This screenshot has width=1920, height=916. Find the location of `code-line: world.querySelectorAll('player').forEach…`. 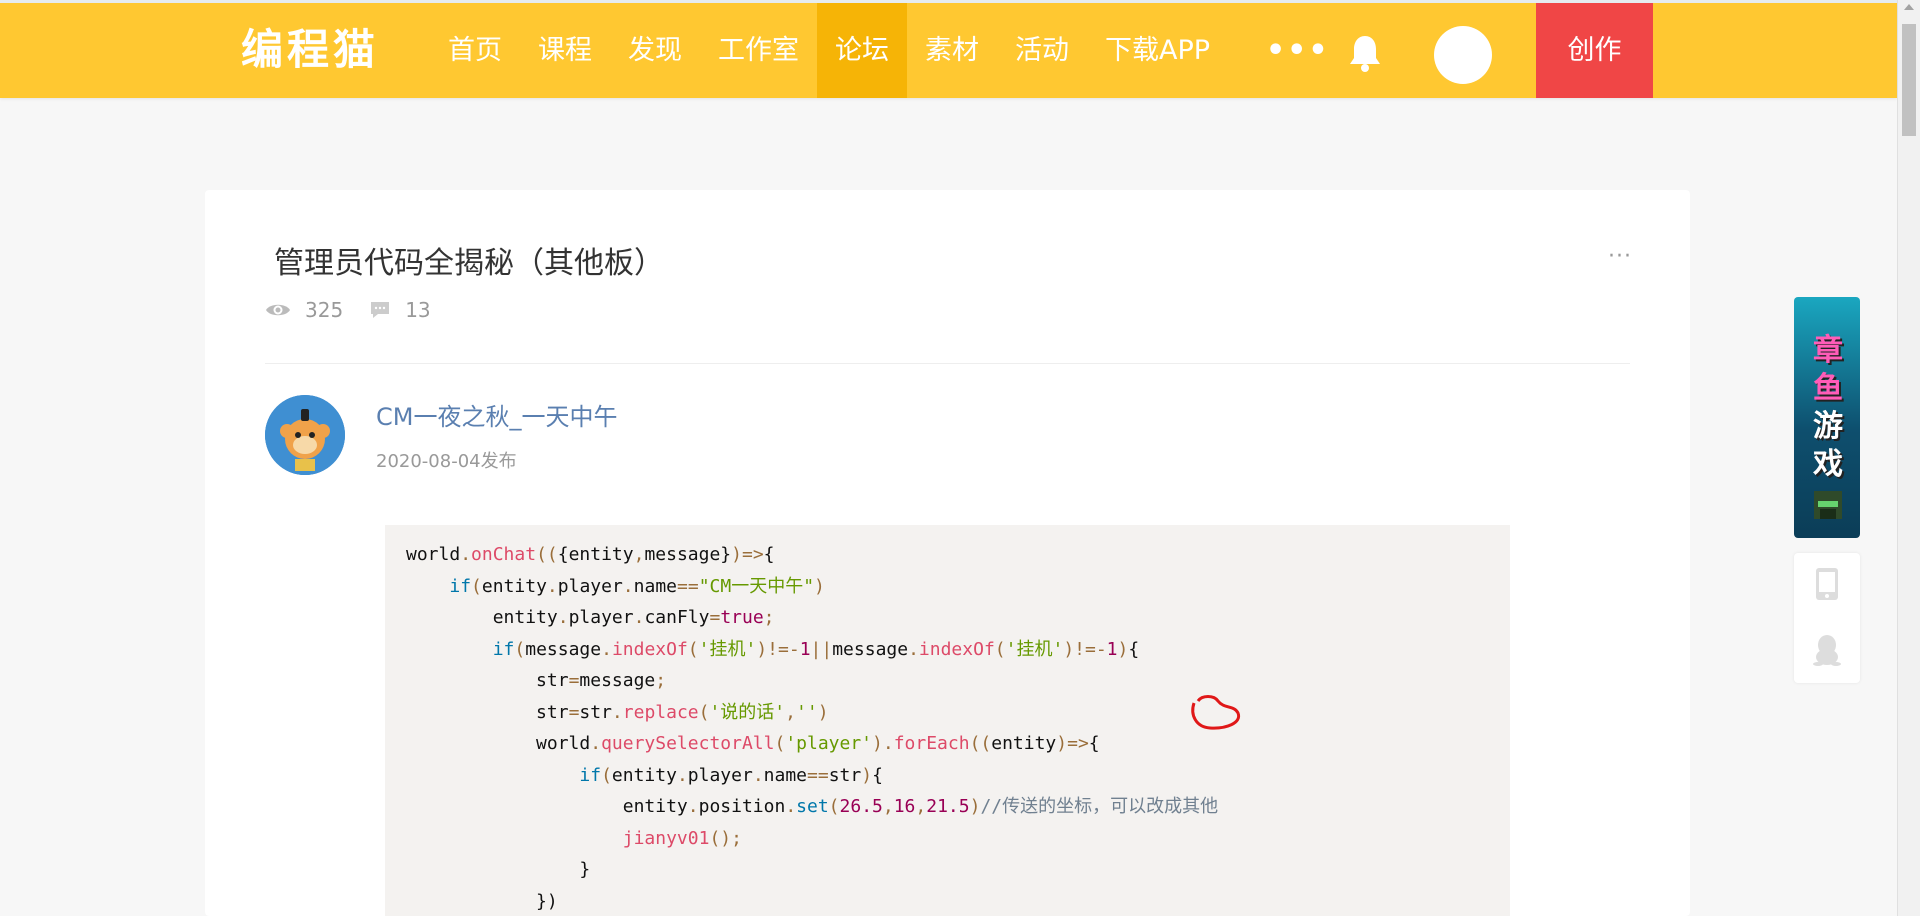

code-line: world.querySelectorAll('player').forEach… is located at coordinates (753, 743).